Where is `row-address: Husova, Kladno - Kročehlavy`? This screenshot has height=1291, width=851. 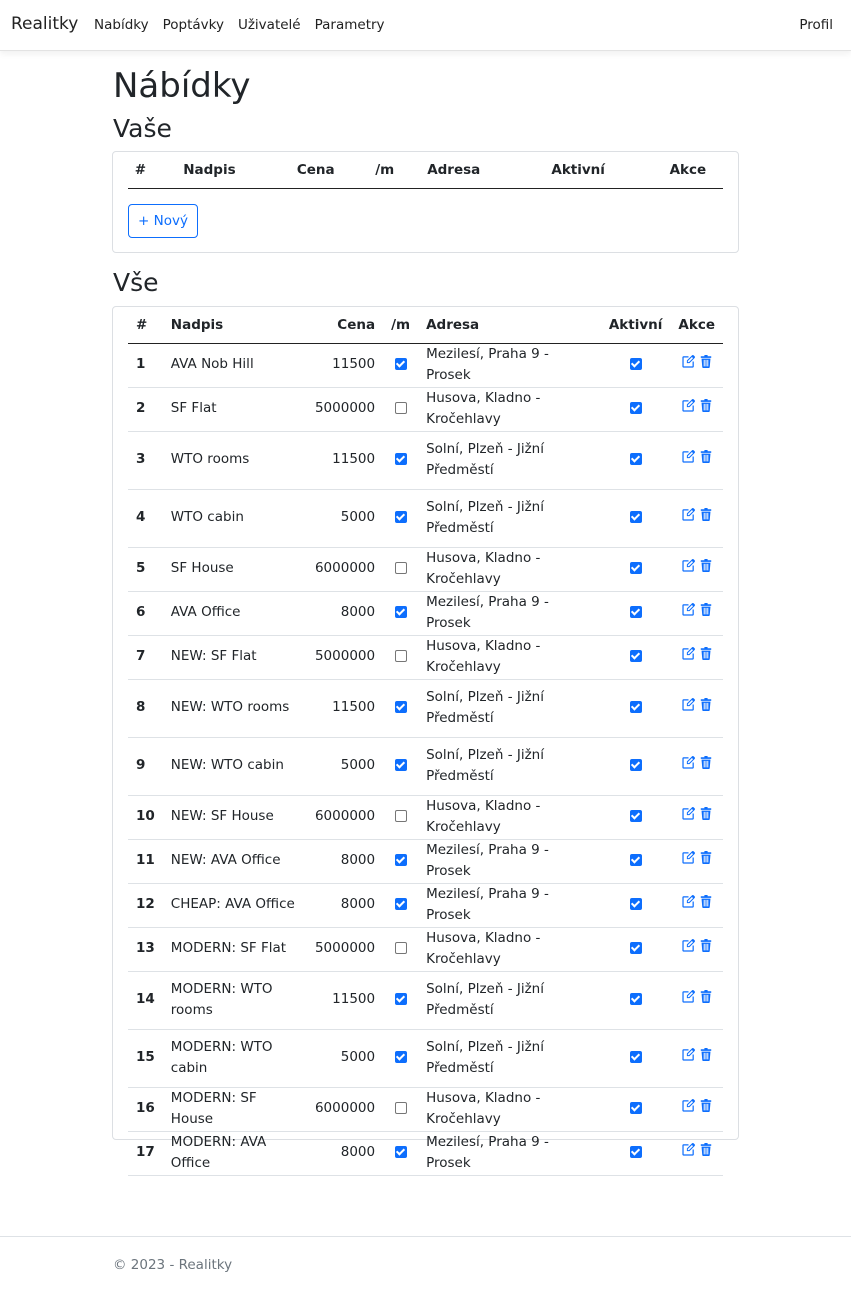
row-address: Husova, Kladno - Kročehlavy is located at coordinates (509, 949).